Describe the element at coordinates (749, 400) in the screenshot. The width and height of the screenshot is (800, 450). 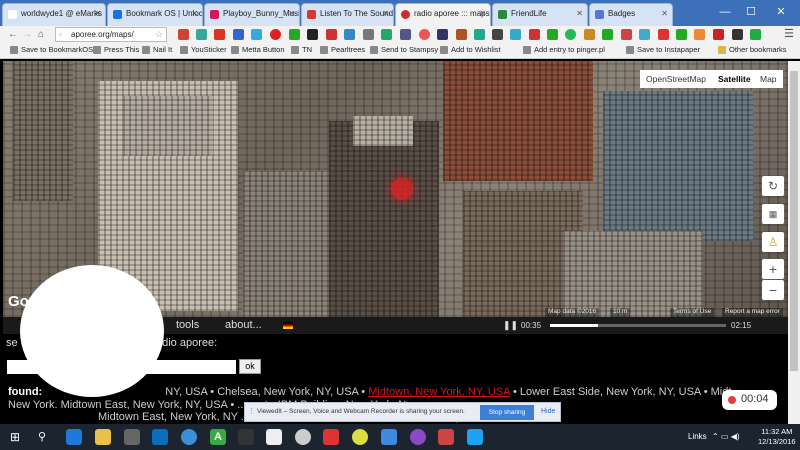
I see `recorder-timer: 00:04` at that location.